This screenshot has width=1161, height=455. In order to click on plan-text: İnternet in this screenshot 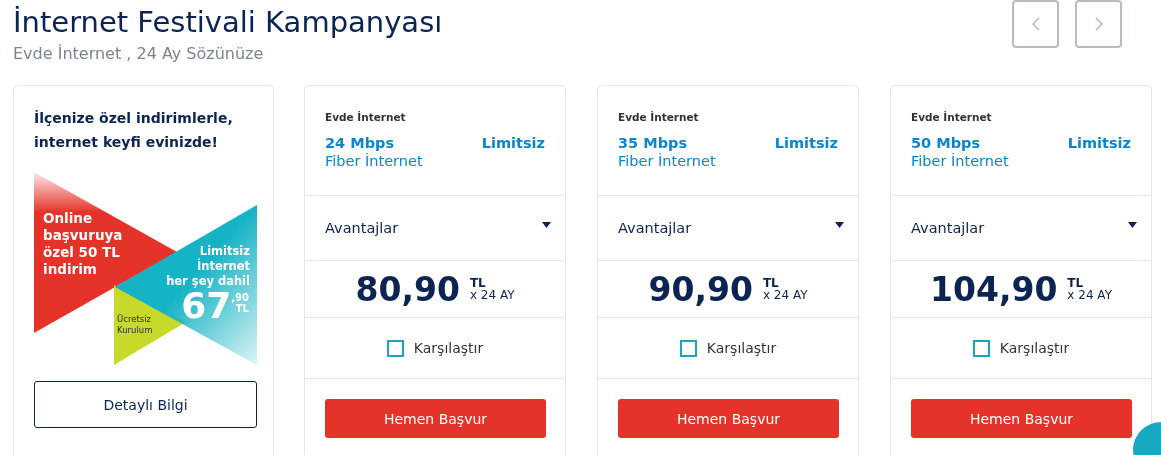, I will do `click(223, 266)`.